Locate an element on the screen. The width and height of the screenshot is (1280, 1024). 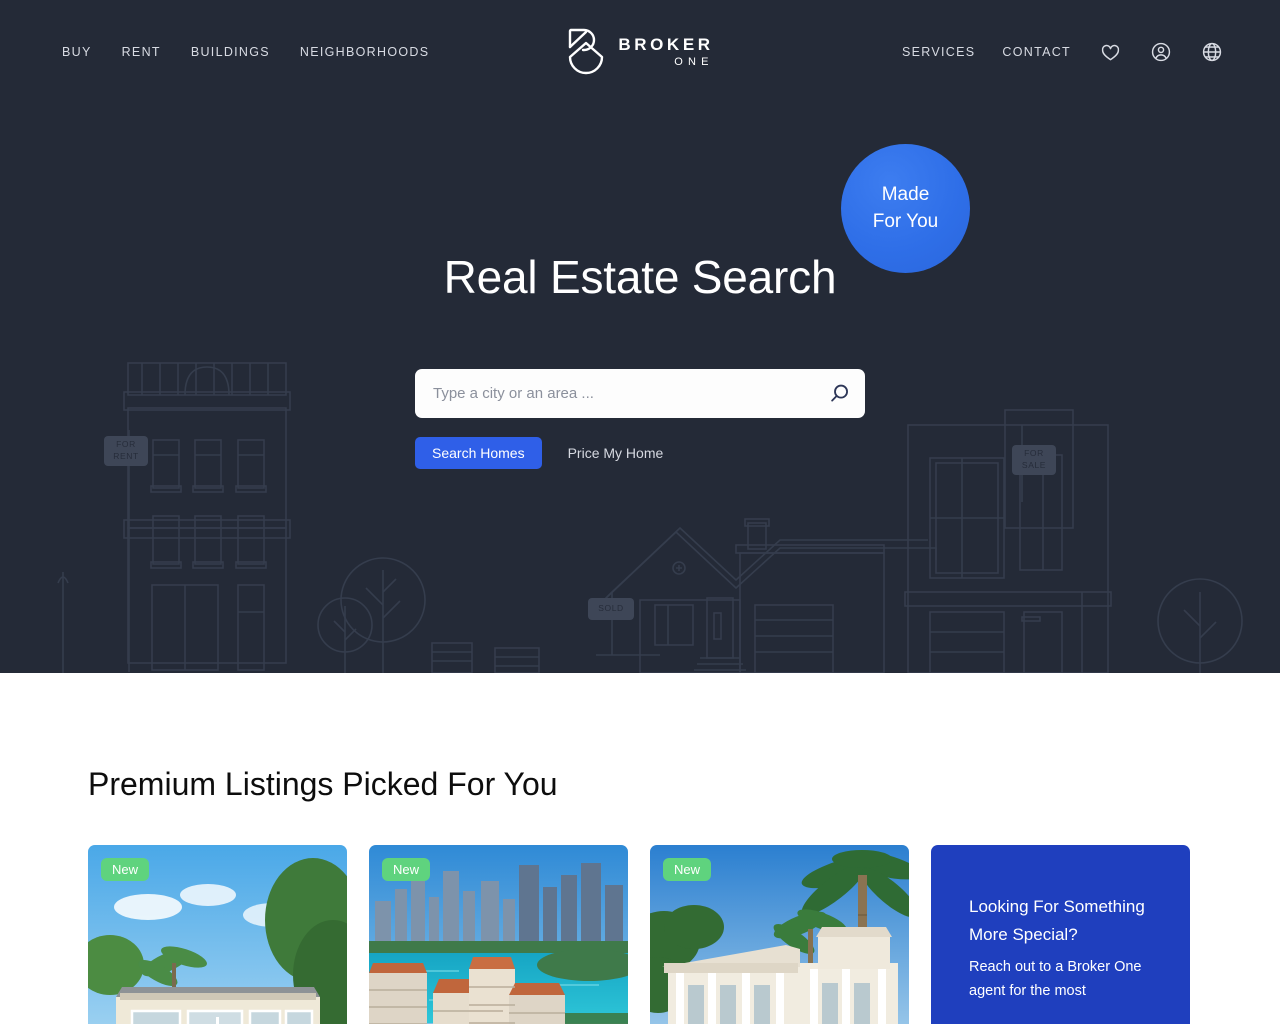
nav-item-neighborhoods: NEIGHBORHOODS is located at coordinates (364, 52).